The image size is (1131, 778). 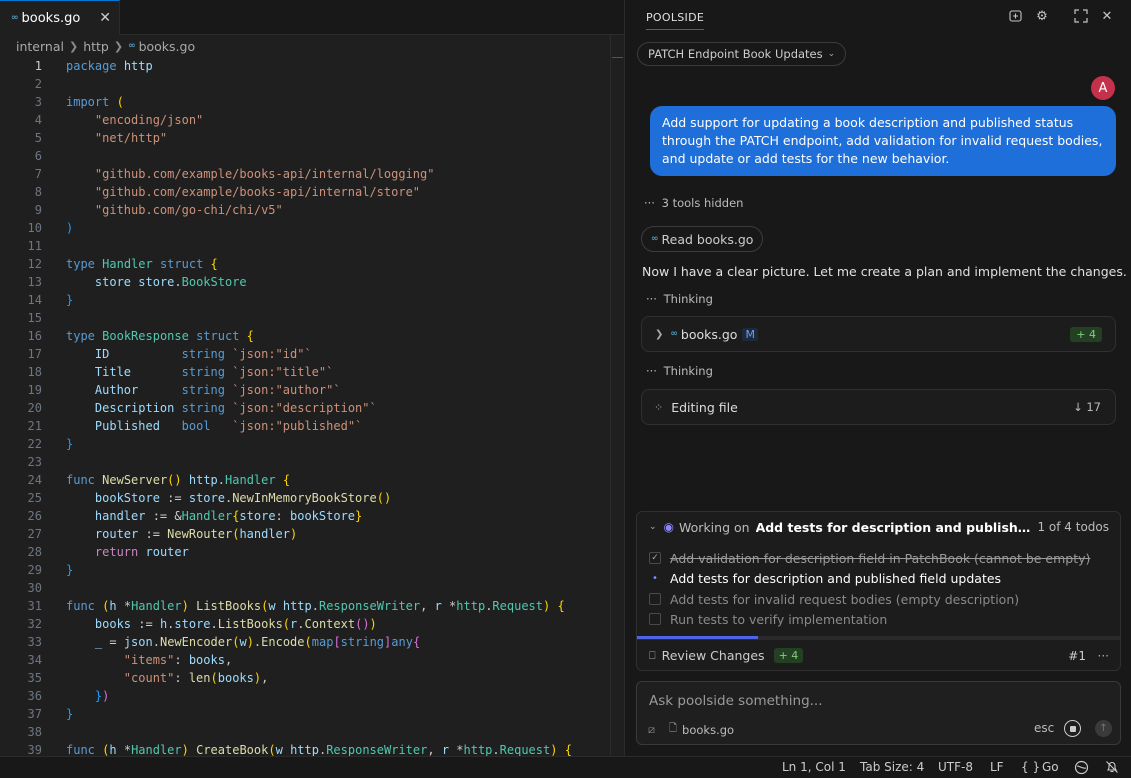 I want to click on line-number: 20, so click(x=34, y=408).